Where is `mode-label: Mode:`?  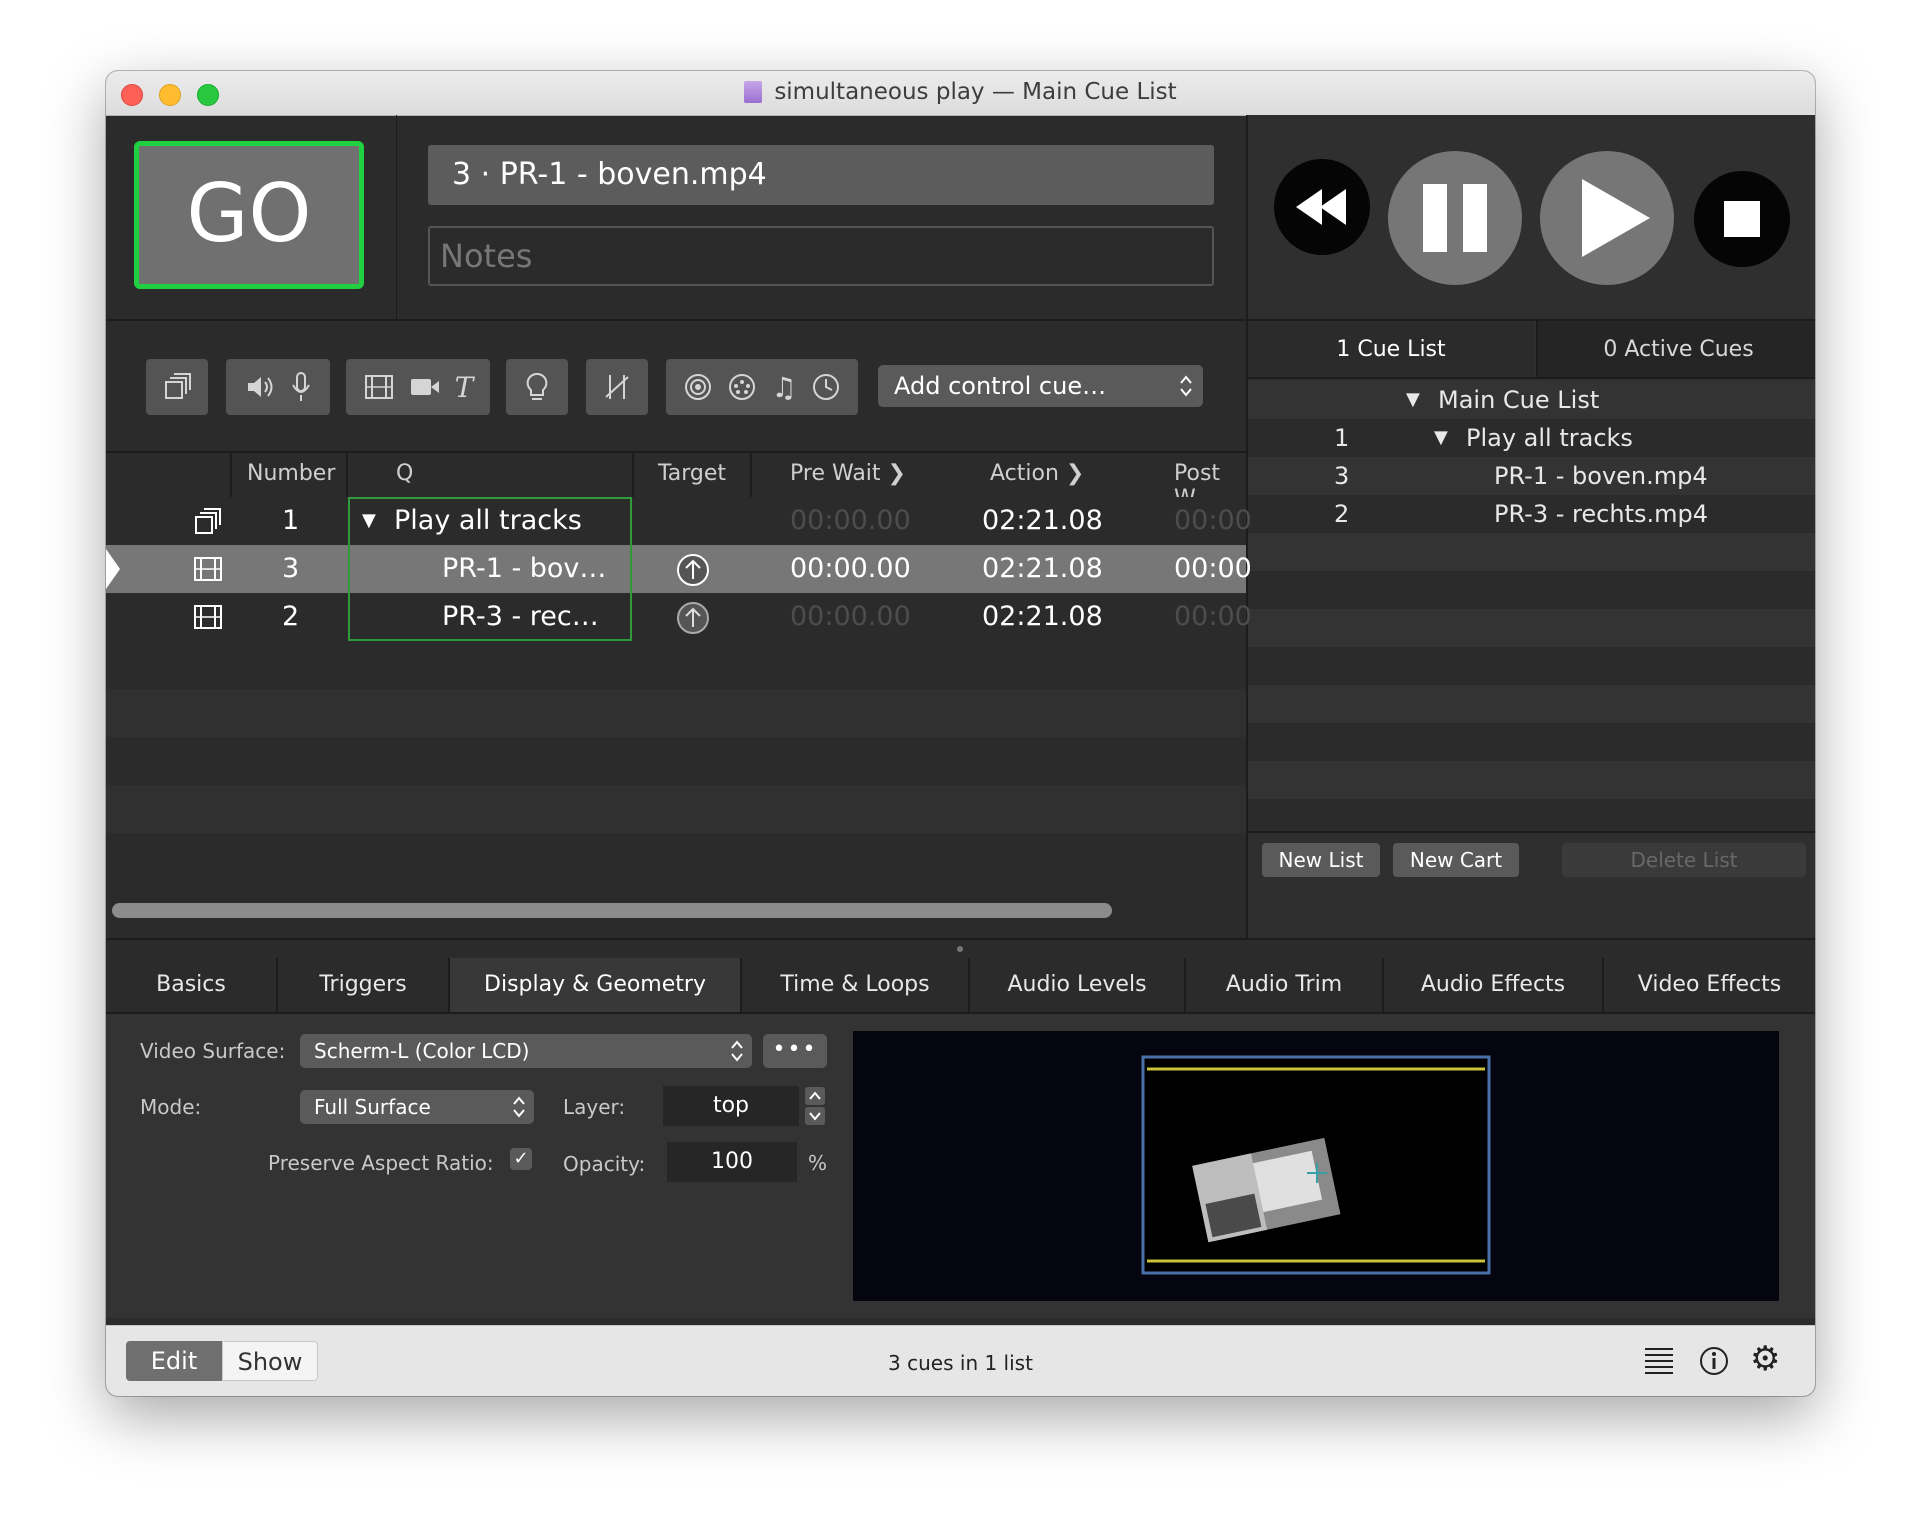 mode-label: Mode: is located at coordinates (171, 1107).